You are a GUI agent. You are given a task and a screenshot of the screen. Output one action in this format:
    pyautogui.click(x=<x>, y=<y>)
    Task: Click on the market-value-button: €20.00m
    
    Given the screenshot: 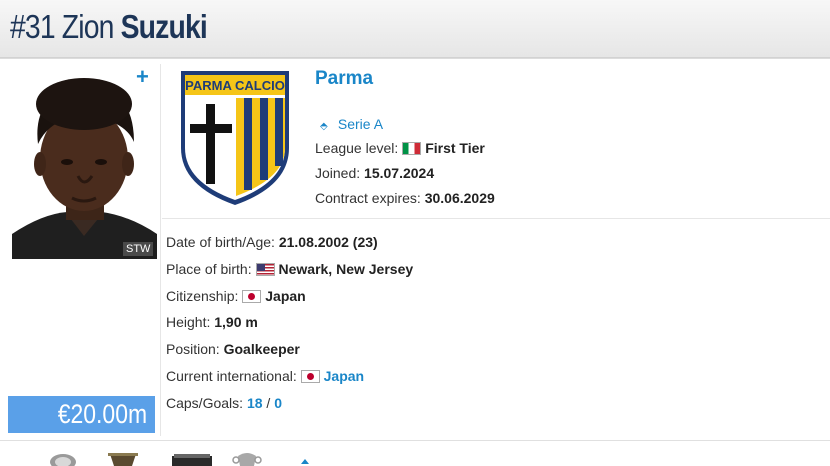 What is the action you would take?
    pyautogui.click(x=81, y=414)
    